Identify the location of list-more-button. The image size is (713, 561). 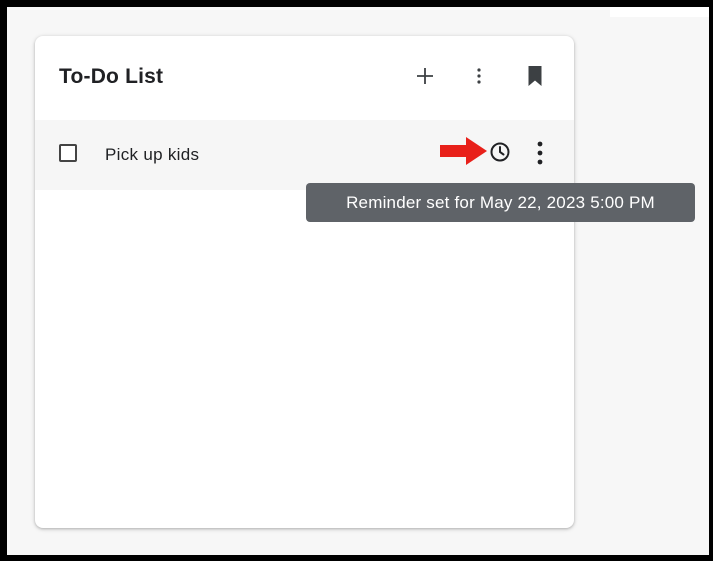
(479, 76).